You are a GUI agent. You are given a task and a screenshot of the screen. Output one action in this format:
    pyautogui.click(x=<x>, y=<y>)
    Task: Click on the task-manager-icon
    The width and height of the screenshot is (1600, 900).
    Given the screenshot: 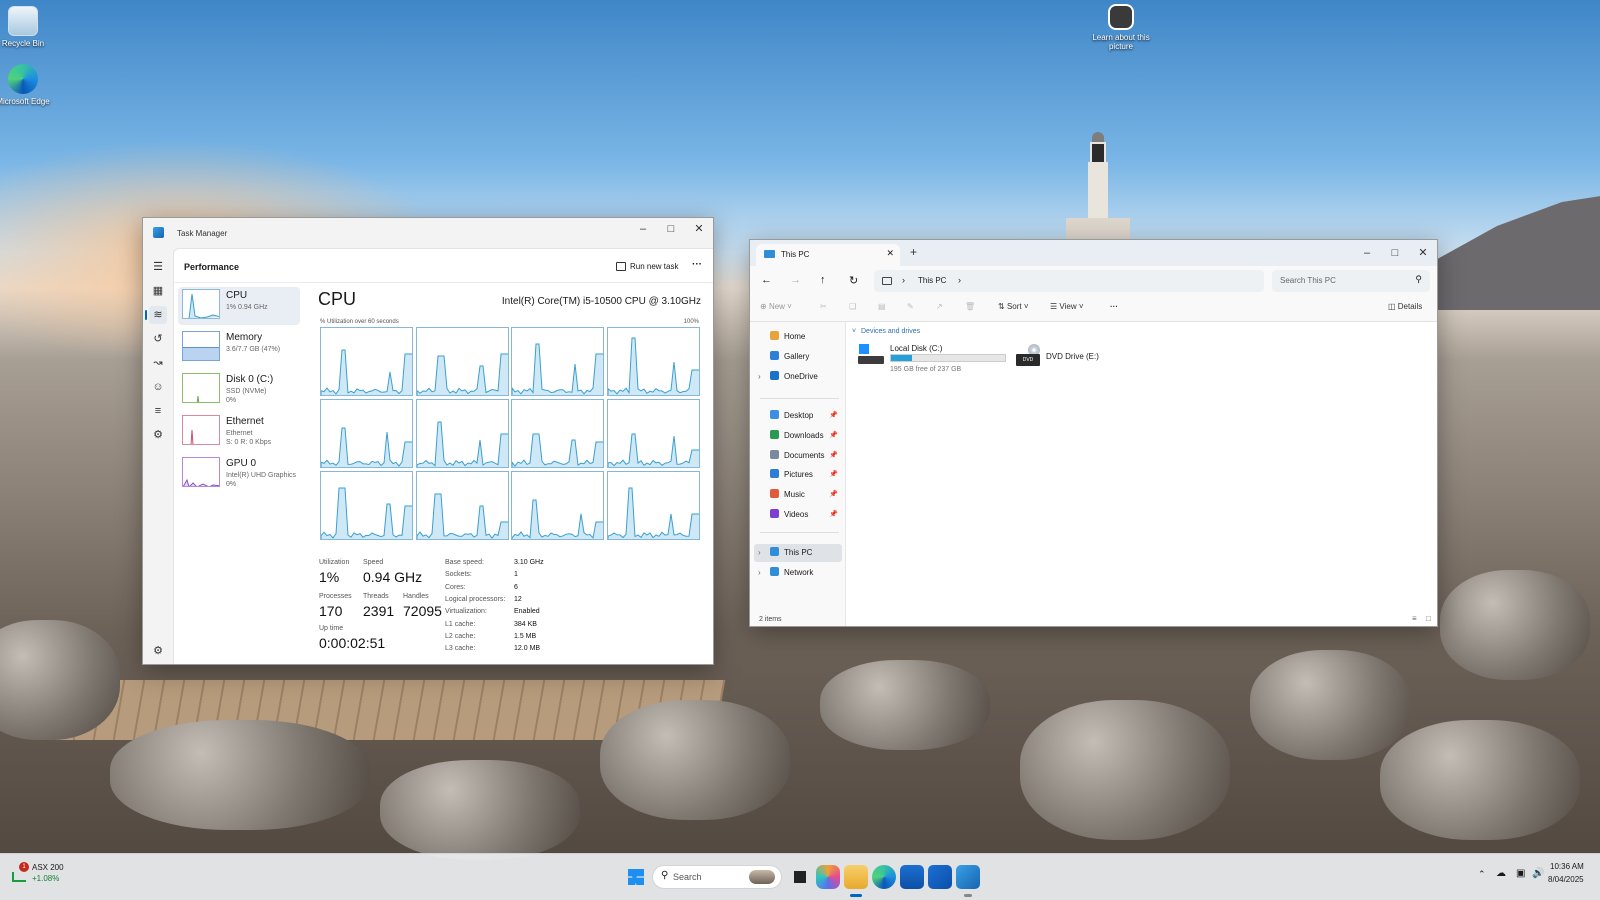 What is the action you would take?
    pyautogui.click(x=968, y=877)
    